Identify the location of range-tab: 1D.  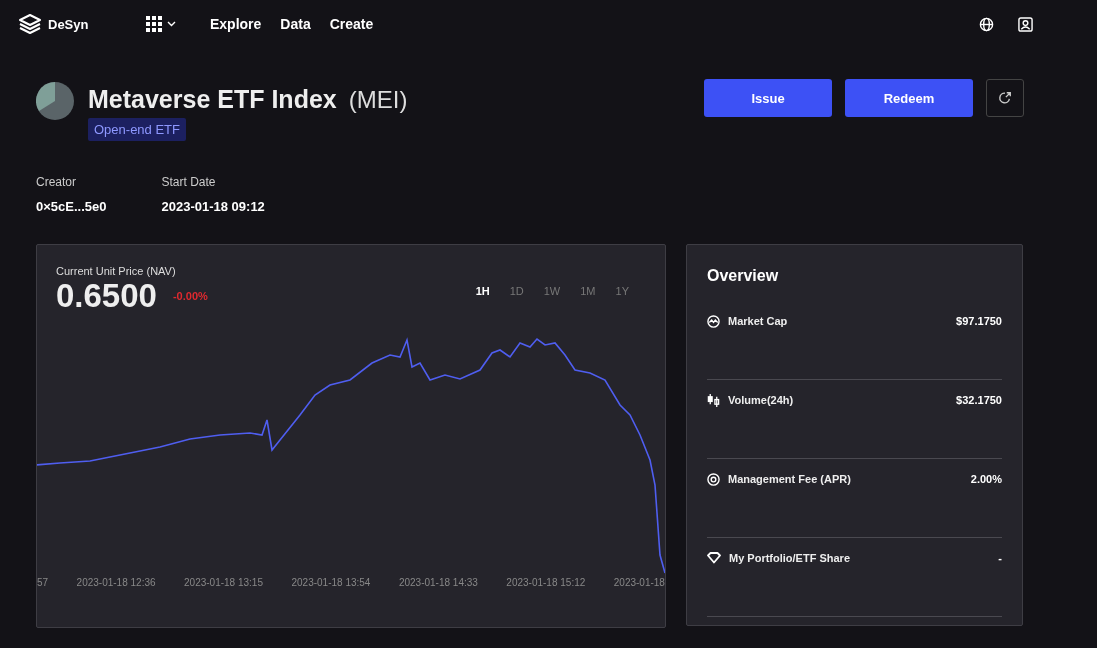
(516, 291).